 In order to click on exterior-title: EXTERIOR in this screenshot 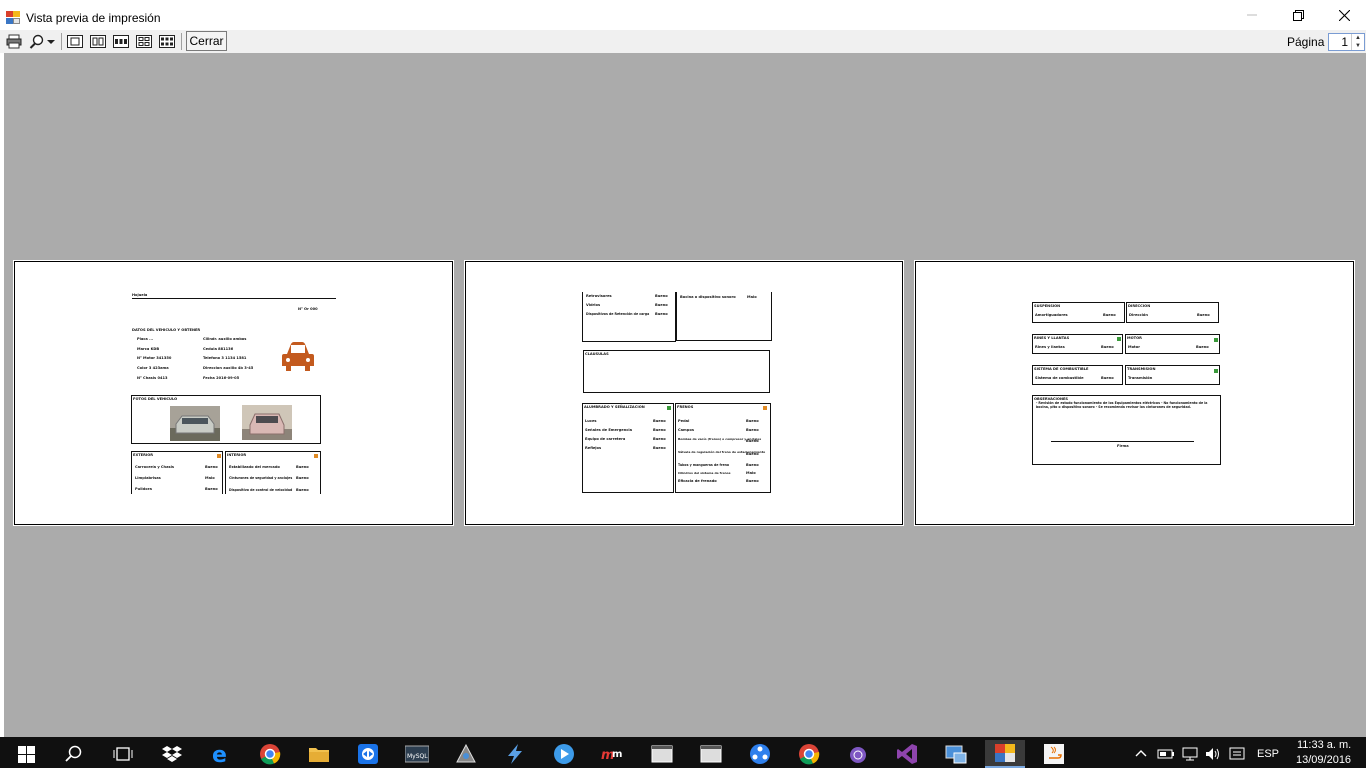, I will do `click(143, 455)`.